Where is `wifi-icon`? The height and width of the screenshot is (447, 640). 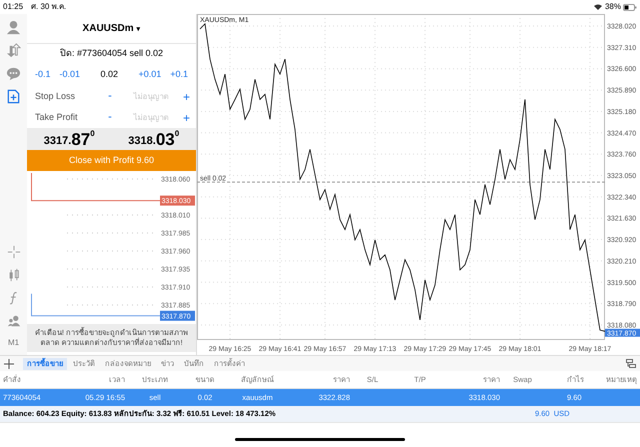
wifi-icon is located at coordinates (598, 7).